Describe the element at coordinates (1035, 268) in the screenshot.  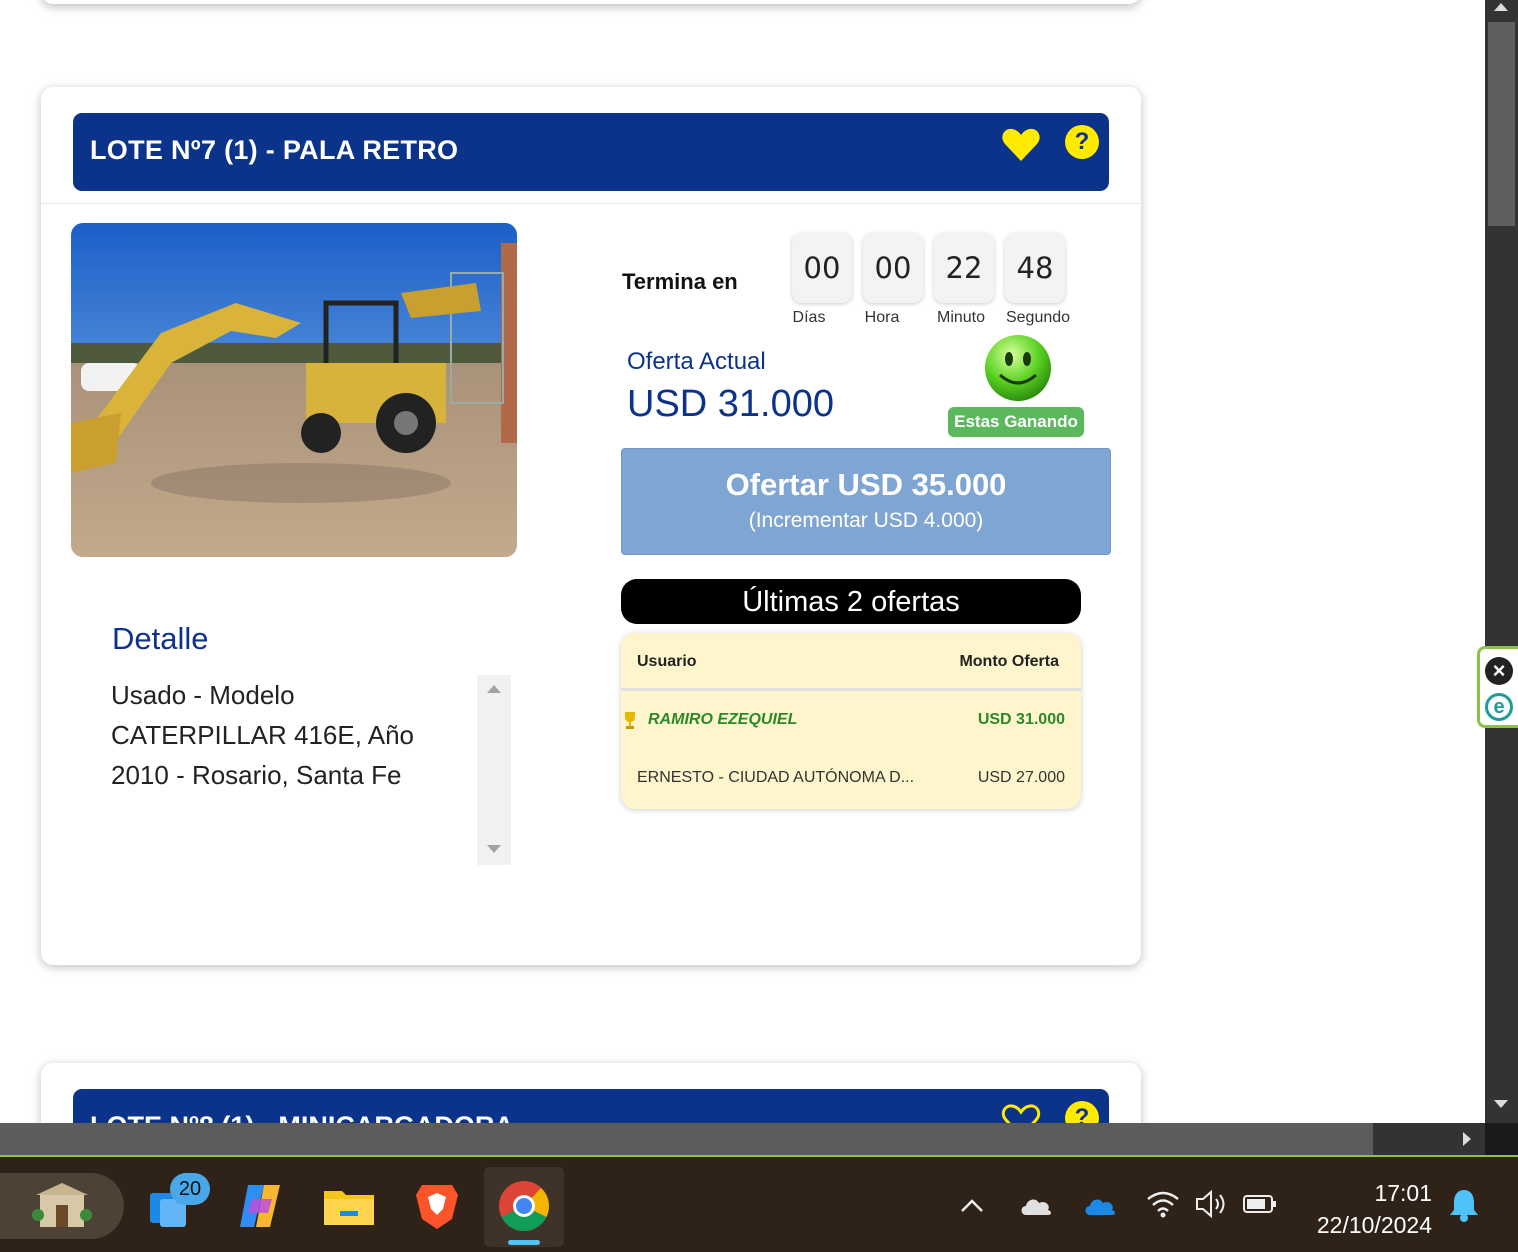
I see `countdown-seconds: 48` at that location.